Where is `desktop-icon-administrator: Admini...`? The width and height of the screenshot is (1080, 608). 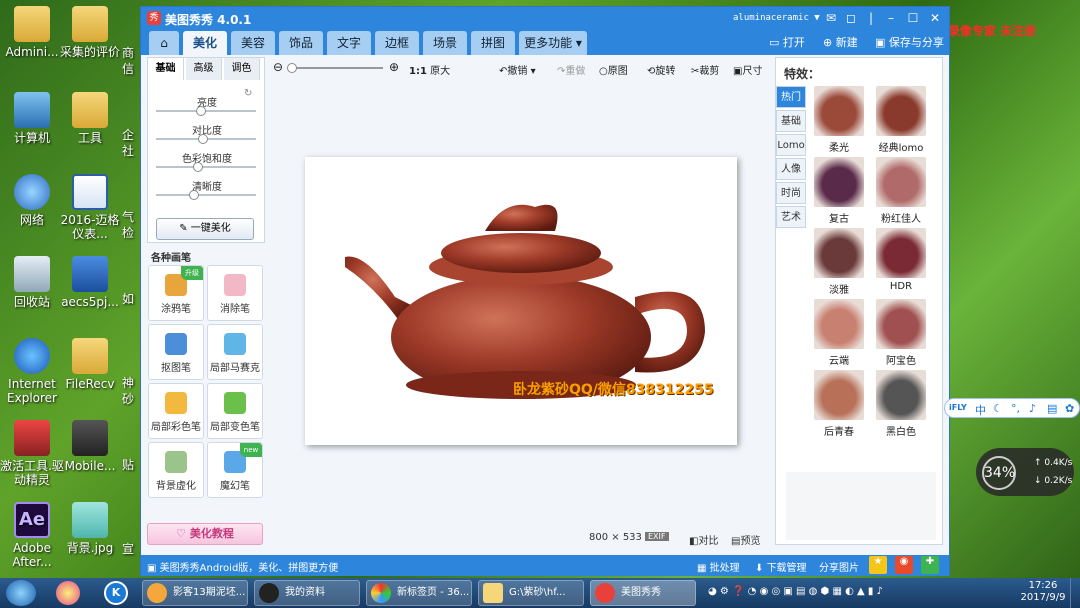 desktop-icon-administrator: Admini... is located at coordinates (32, 32).